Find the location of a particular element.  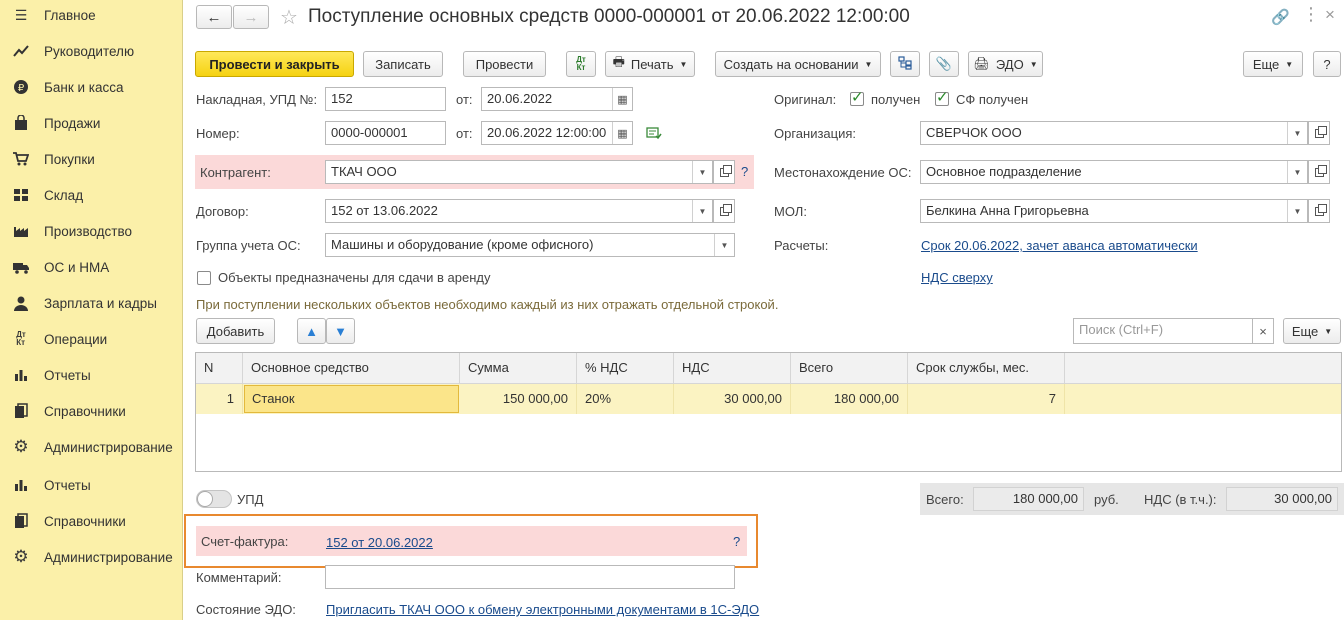

sidebar-item-admin-2: ⚙ Администрирование is located at coordinates (91, 557).